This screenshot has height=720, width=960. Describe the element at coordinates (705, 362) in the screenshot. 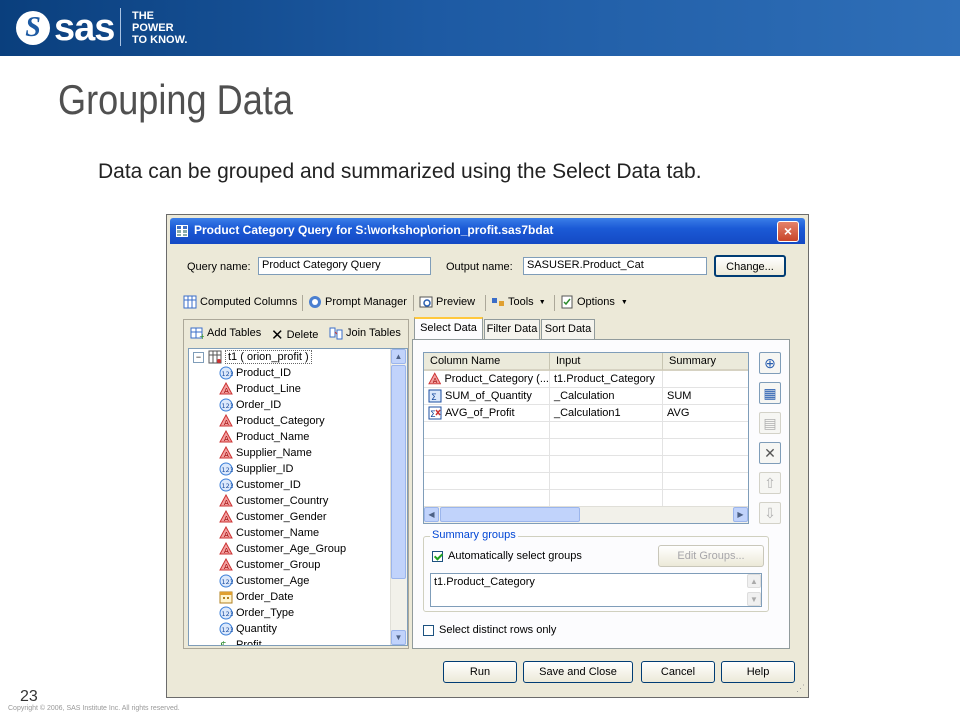

I see `grid-header-summary: Summary` at that location.